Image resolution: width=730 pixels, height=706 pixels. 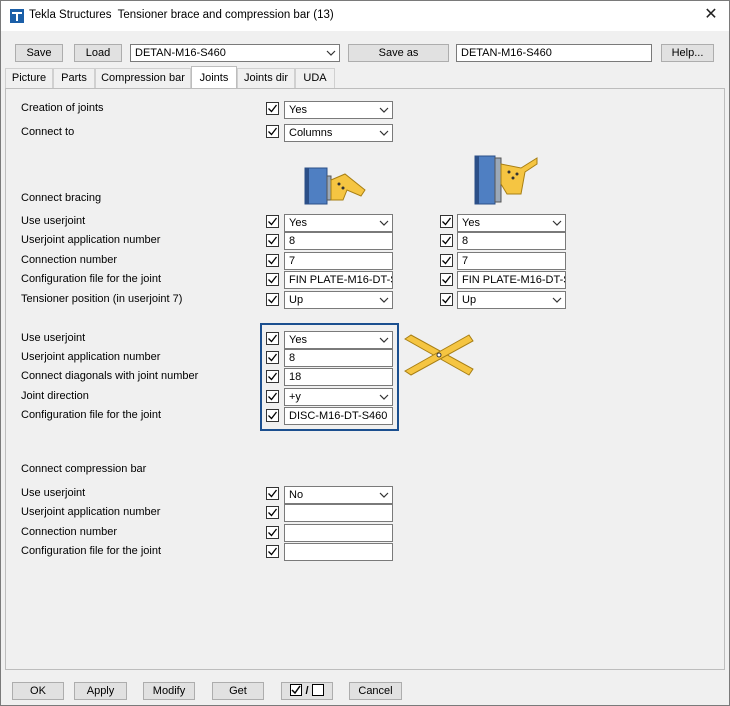 What do you see at coordinates (272, 512) in the screenshot?
I see `comp-application-number-checkbox` at bounding box center [272, 512].